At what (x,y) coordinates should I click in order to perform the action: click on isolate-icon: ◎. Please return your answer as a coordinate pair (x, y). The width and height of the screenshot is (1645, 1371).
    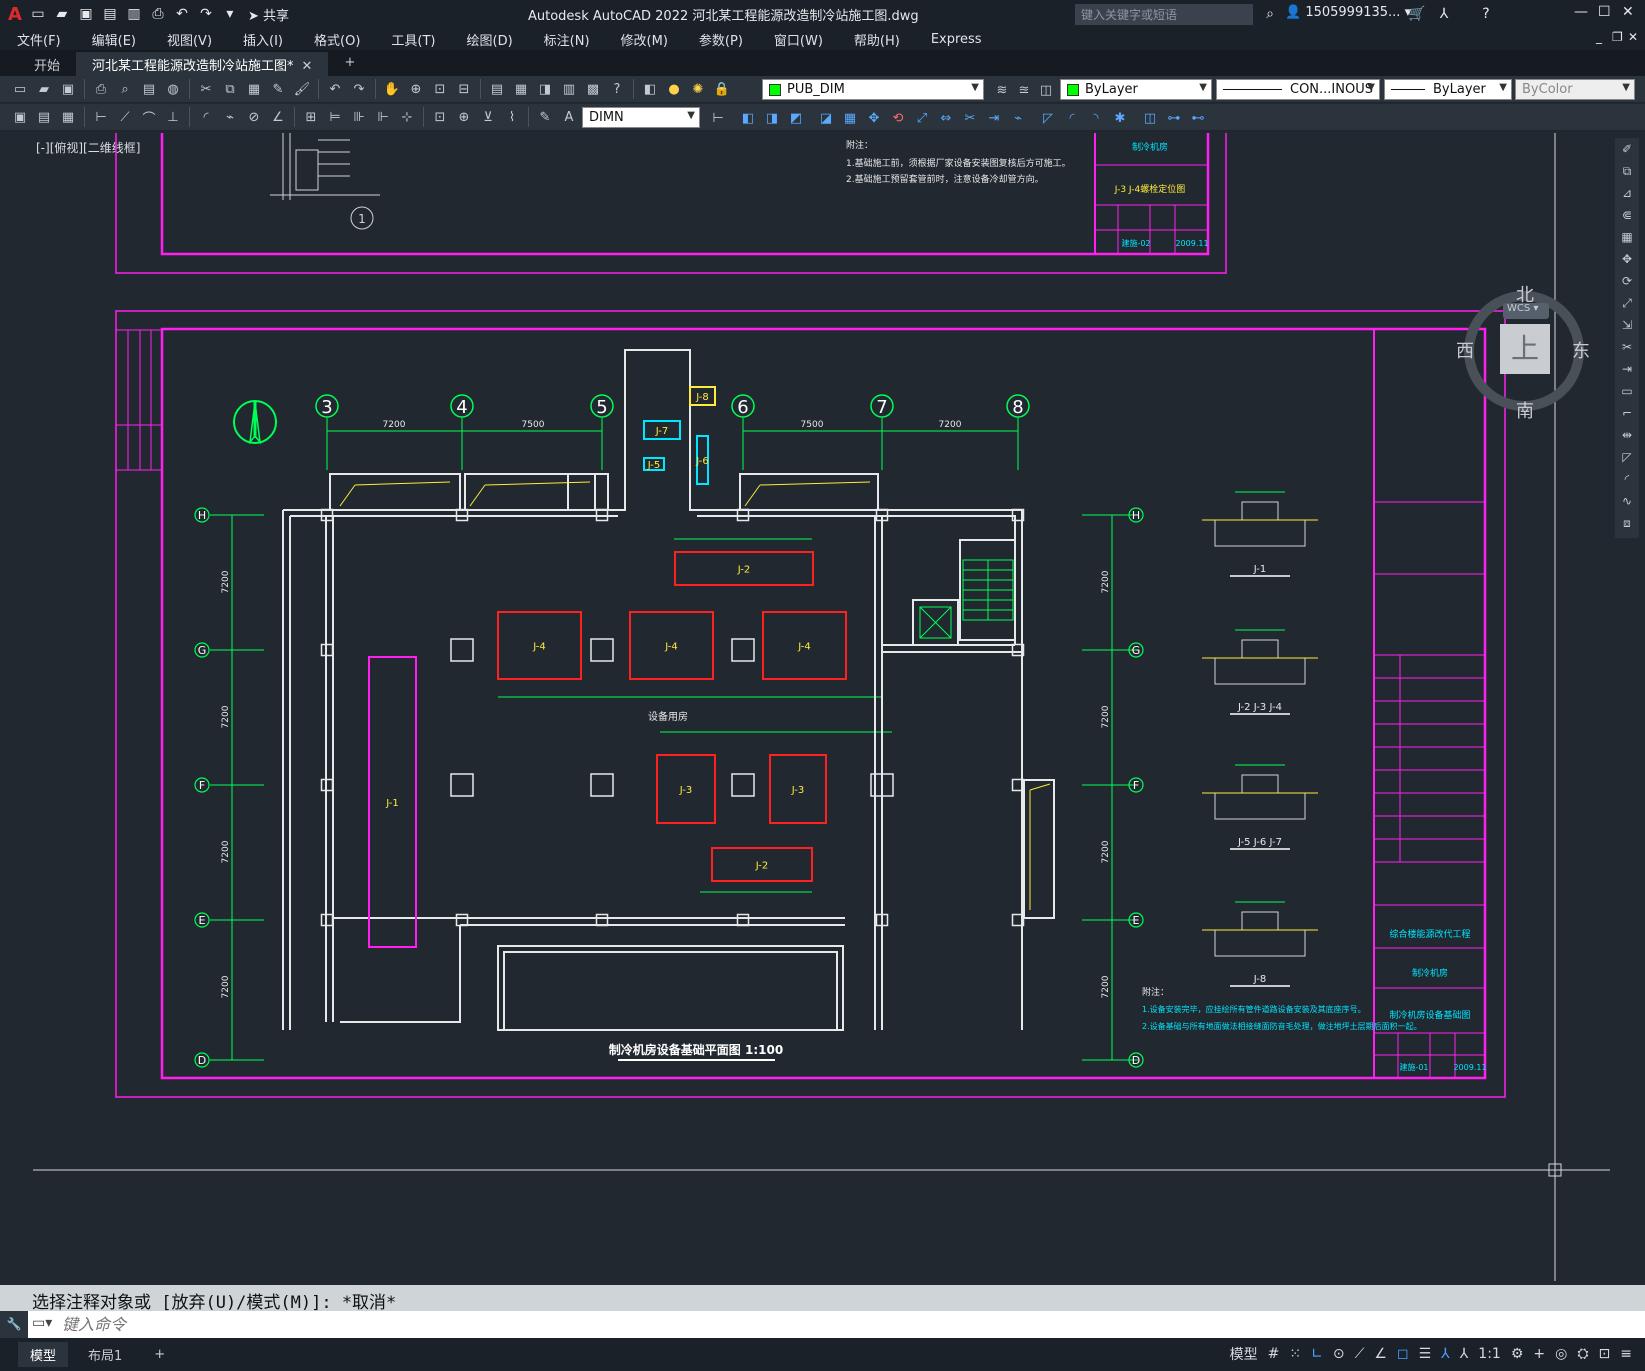
    Looking at the image, I should click on (1561, 1354).